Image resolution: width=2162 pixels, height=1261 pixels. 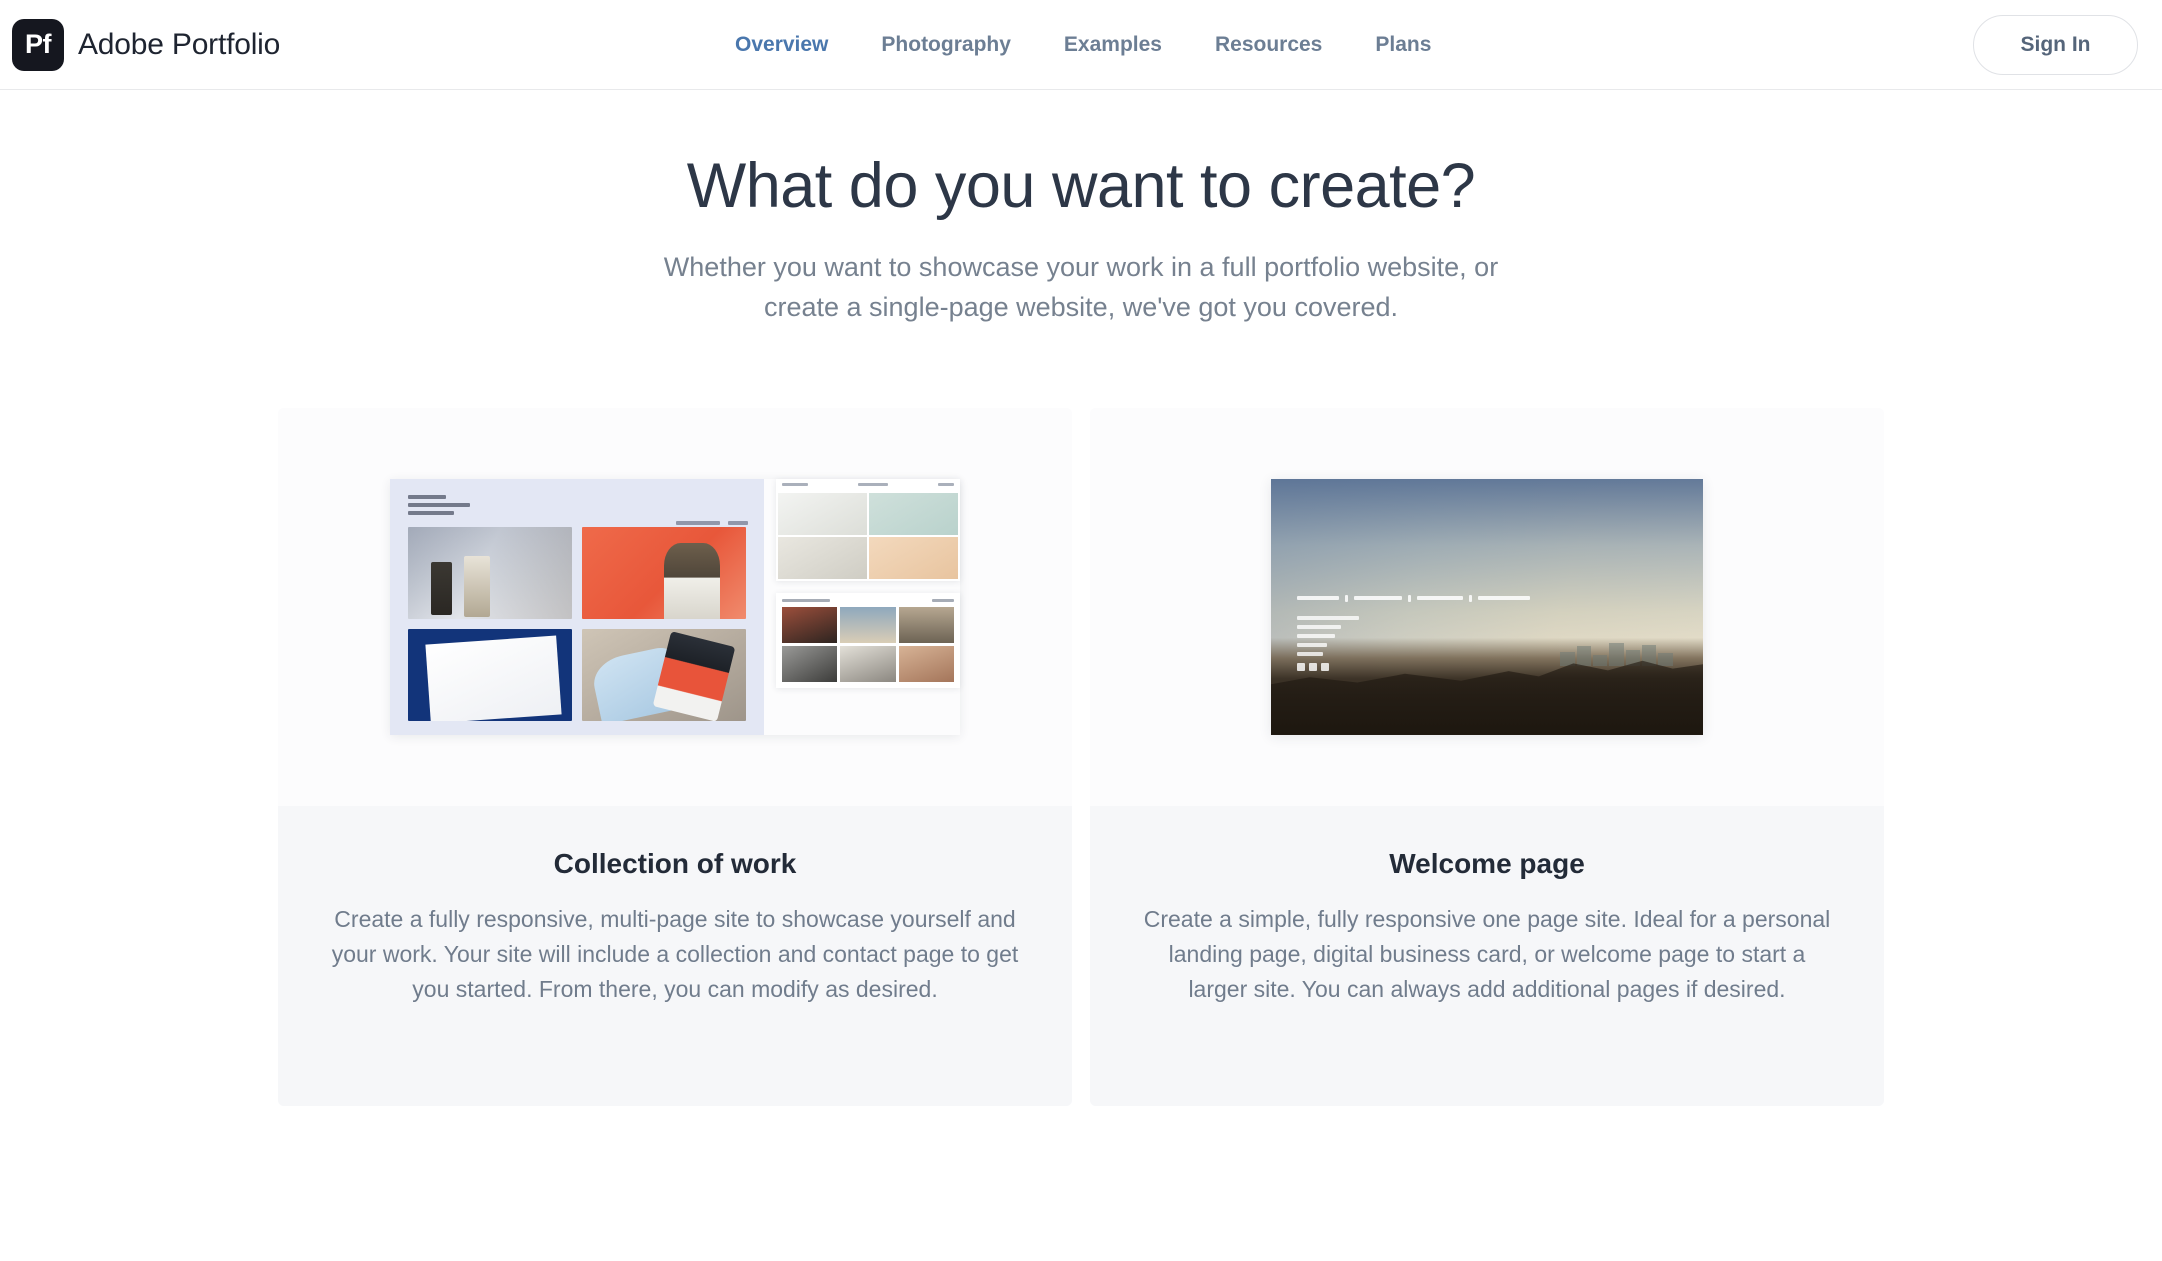 What do you see at coordinates (664, 674) in the screenshot?
I see `mockup-tile-phone` at bounding box center [664, 674].